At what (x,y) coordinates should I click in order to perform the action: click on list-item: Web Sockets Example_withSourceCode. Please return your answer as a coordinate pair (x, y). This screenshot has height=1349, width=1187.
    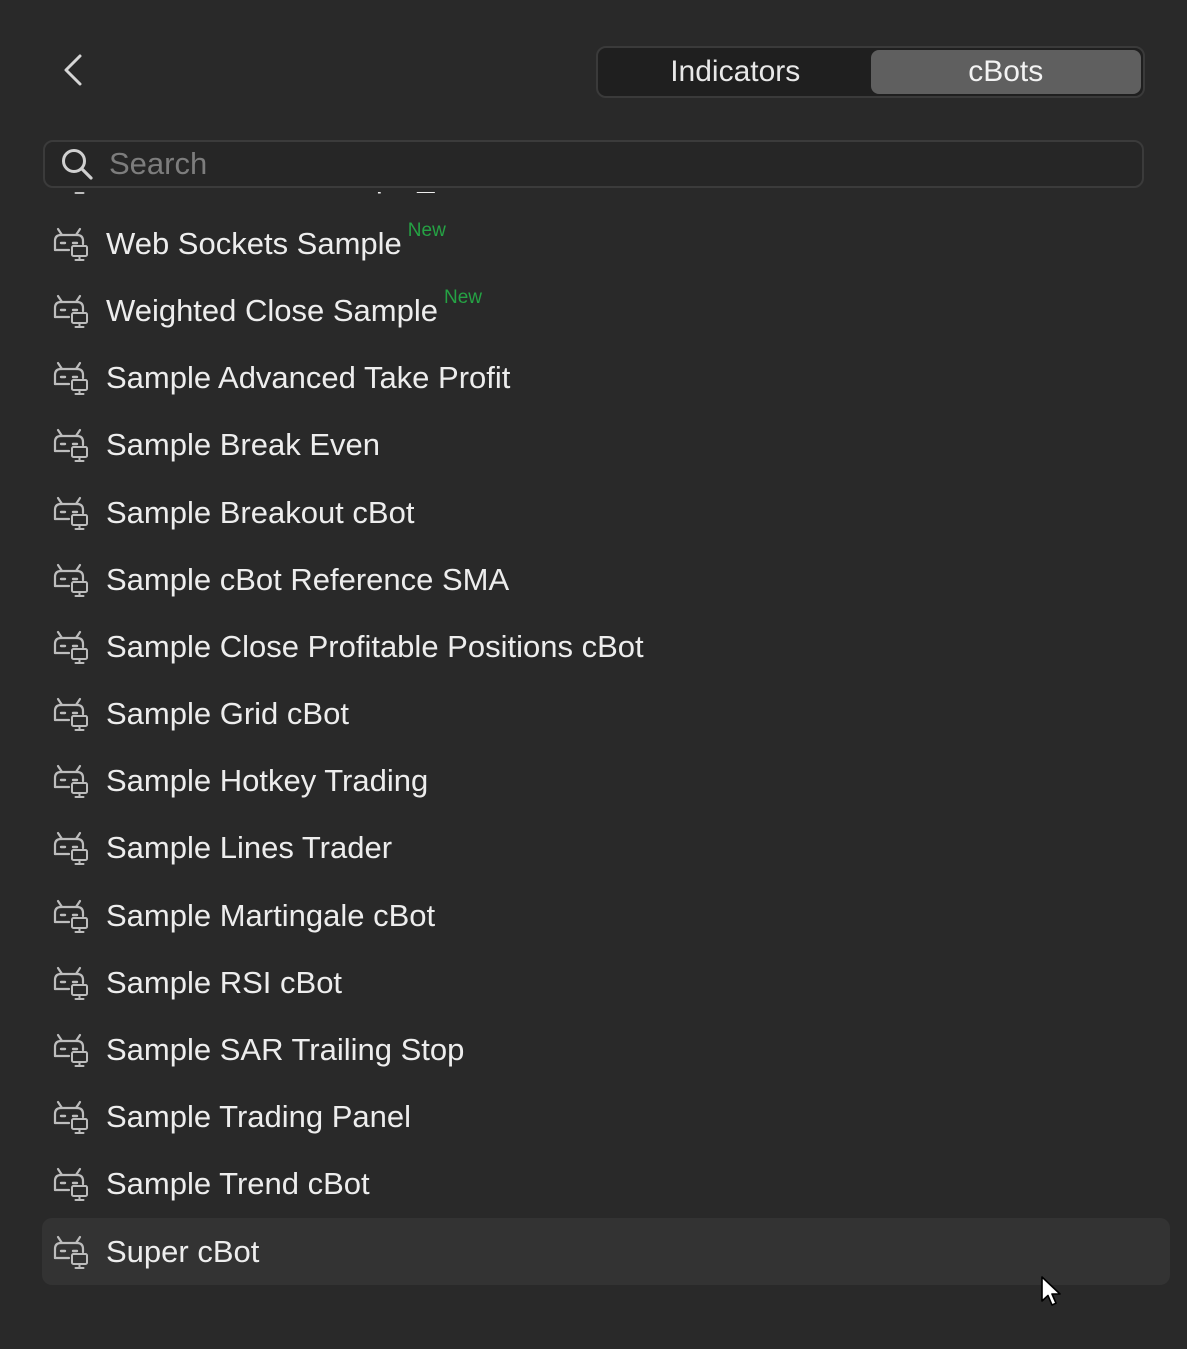
    Looking at the image, I should click on (606, 201).